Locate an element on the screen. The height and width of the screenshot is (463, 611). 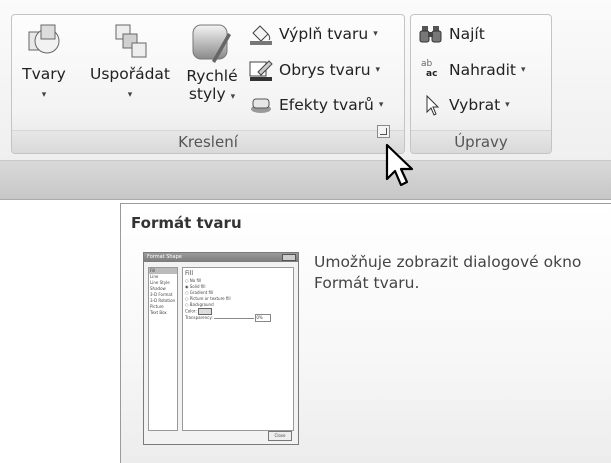
shape-effects-dropdown-icon: ▾ is located at coordinates (381, 105).